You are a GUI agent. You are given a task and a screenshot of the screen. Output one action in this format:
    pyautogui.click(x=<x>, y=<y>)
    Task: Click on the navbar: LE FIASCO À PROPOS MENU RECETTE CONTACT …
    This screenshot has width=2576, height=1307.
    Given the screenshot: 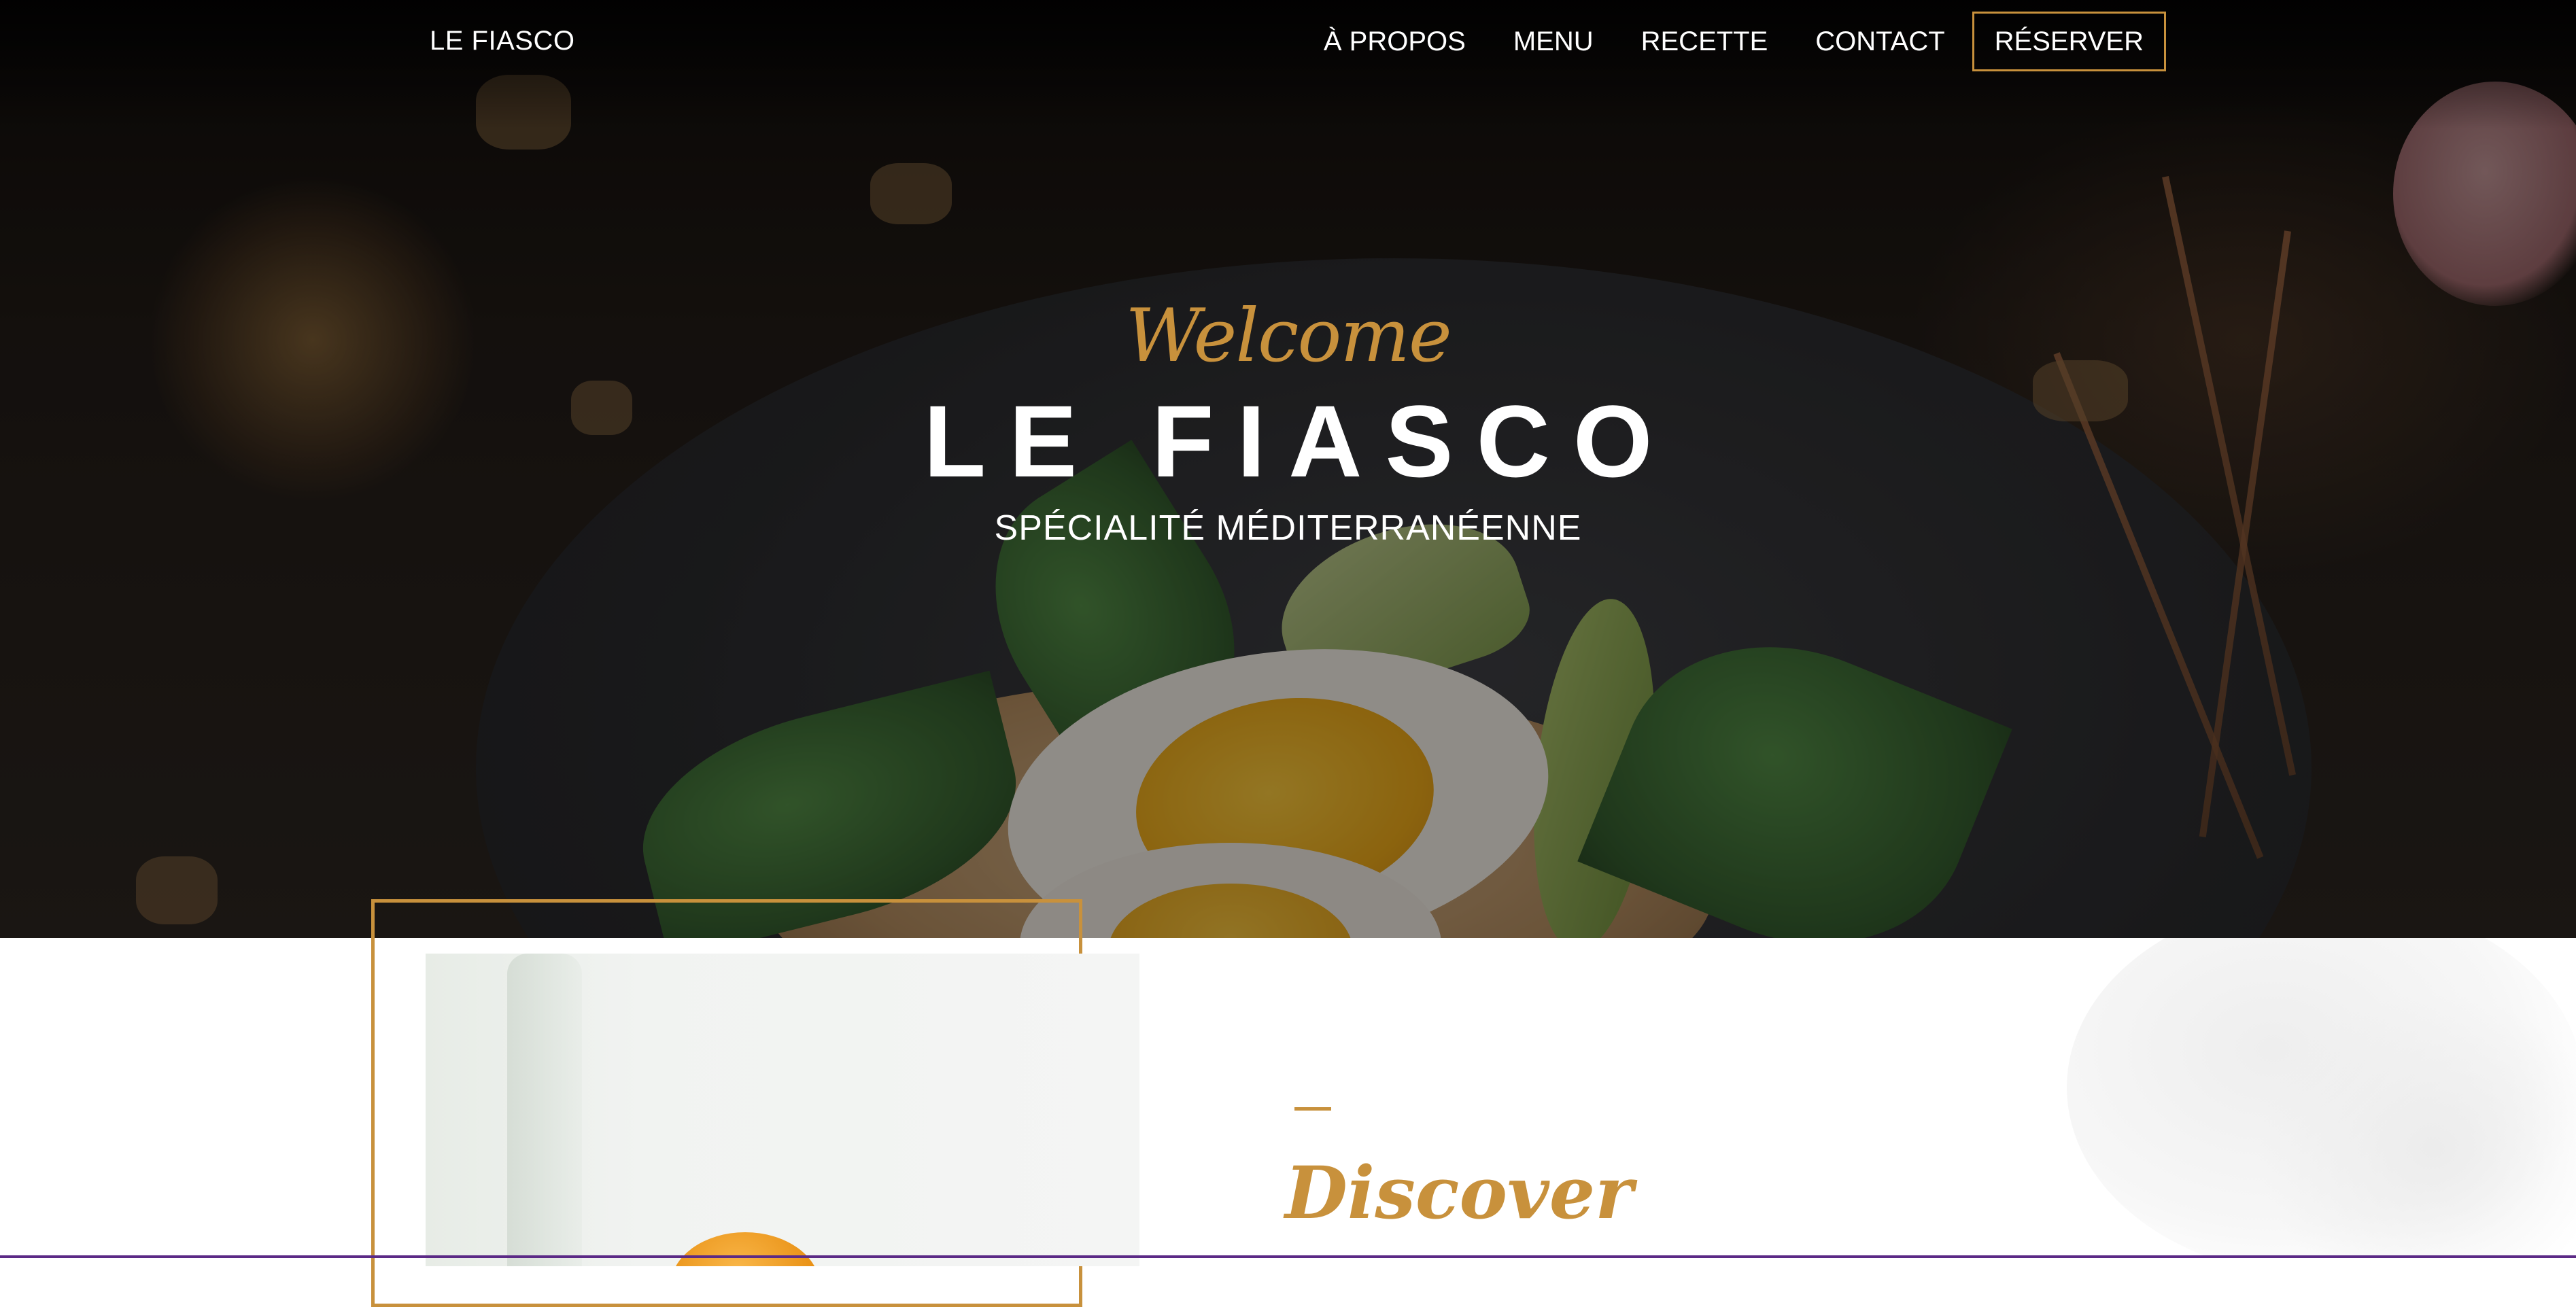 What is the action you would take?
    pyautogui.click(x=1288, y=42)
    